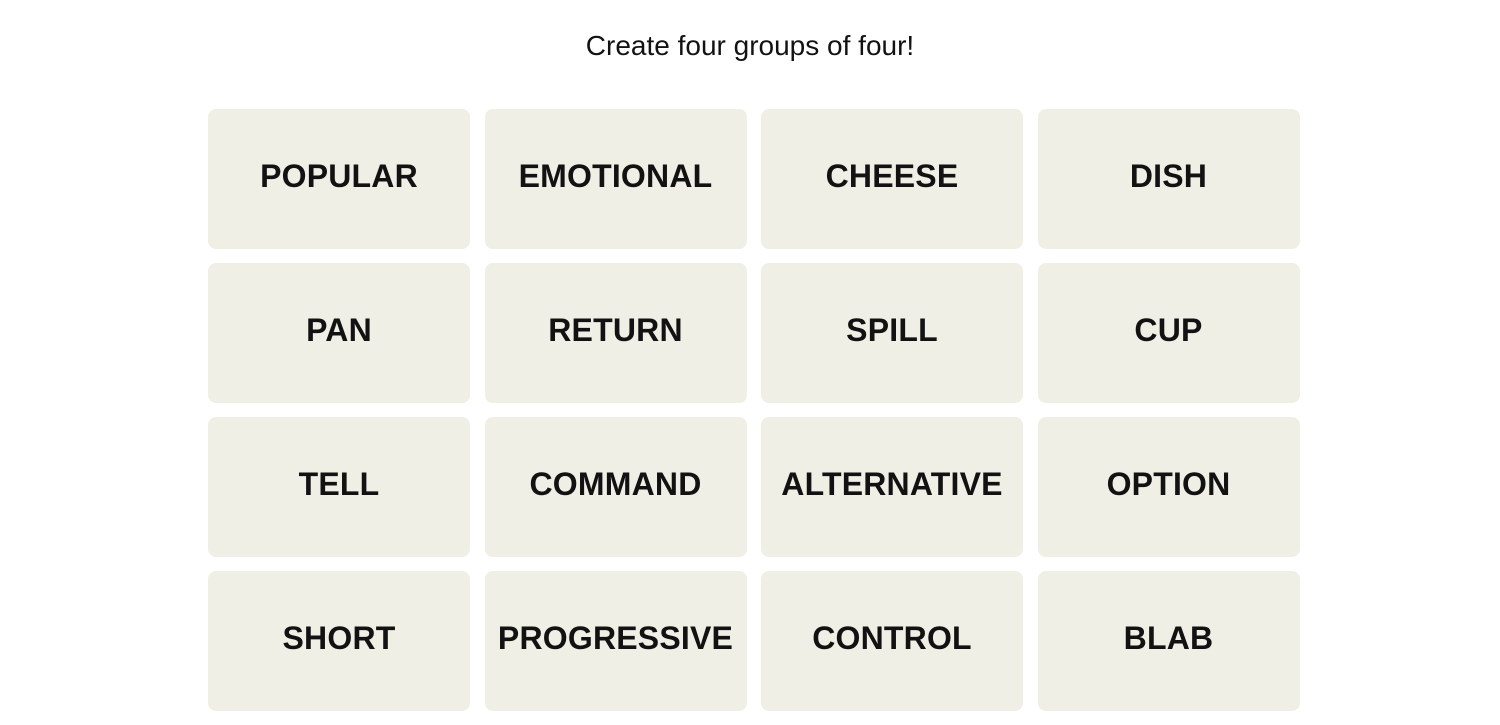 The width and height of the screenshot is (1500, 725). I want to click on word-tile: COMMAND, so click(615, 487).